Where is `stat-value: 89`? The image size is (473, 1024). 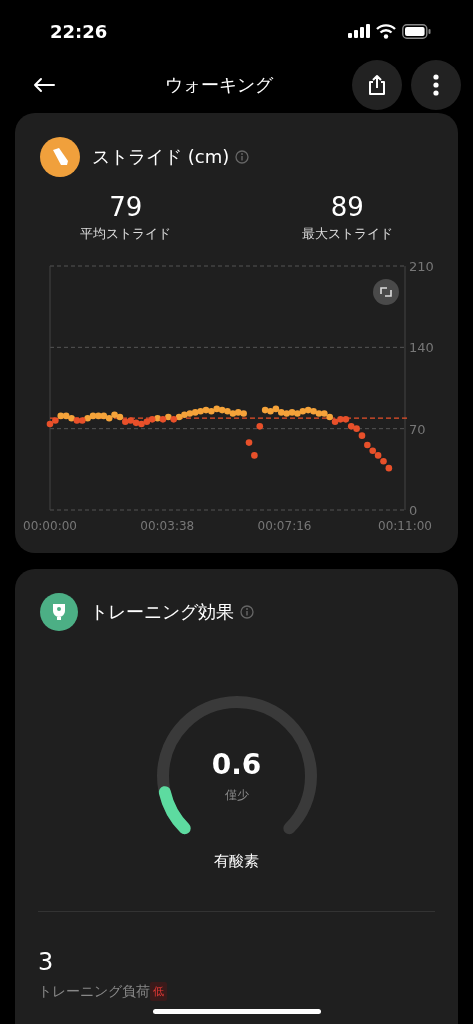 stat-value: 89 is located at coordinates (347, 207).